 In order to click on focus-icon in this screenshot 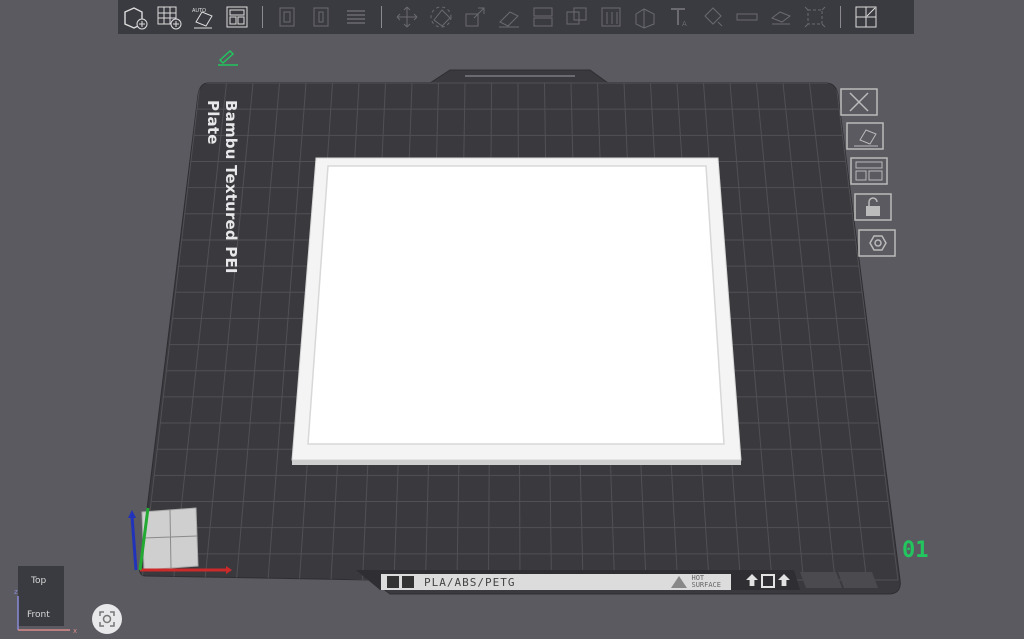, I will do `click(107, 619)`.